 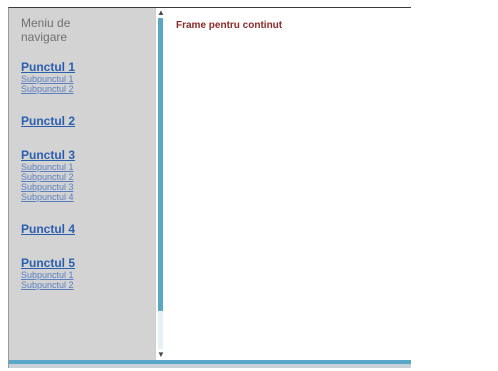 I want to click on nav-item-punctul-4: Punctul 4, so click(x=88, y=229).